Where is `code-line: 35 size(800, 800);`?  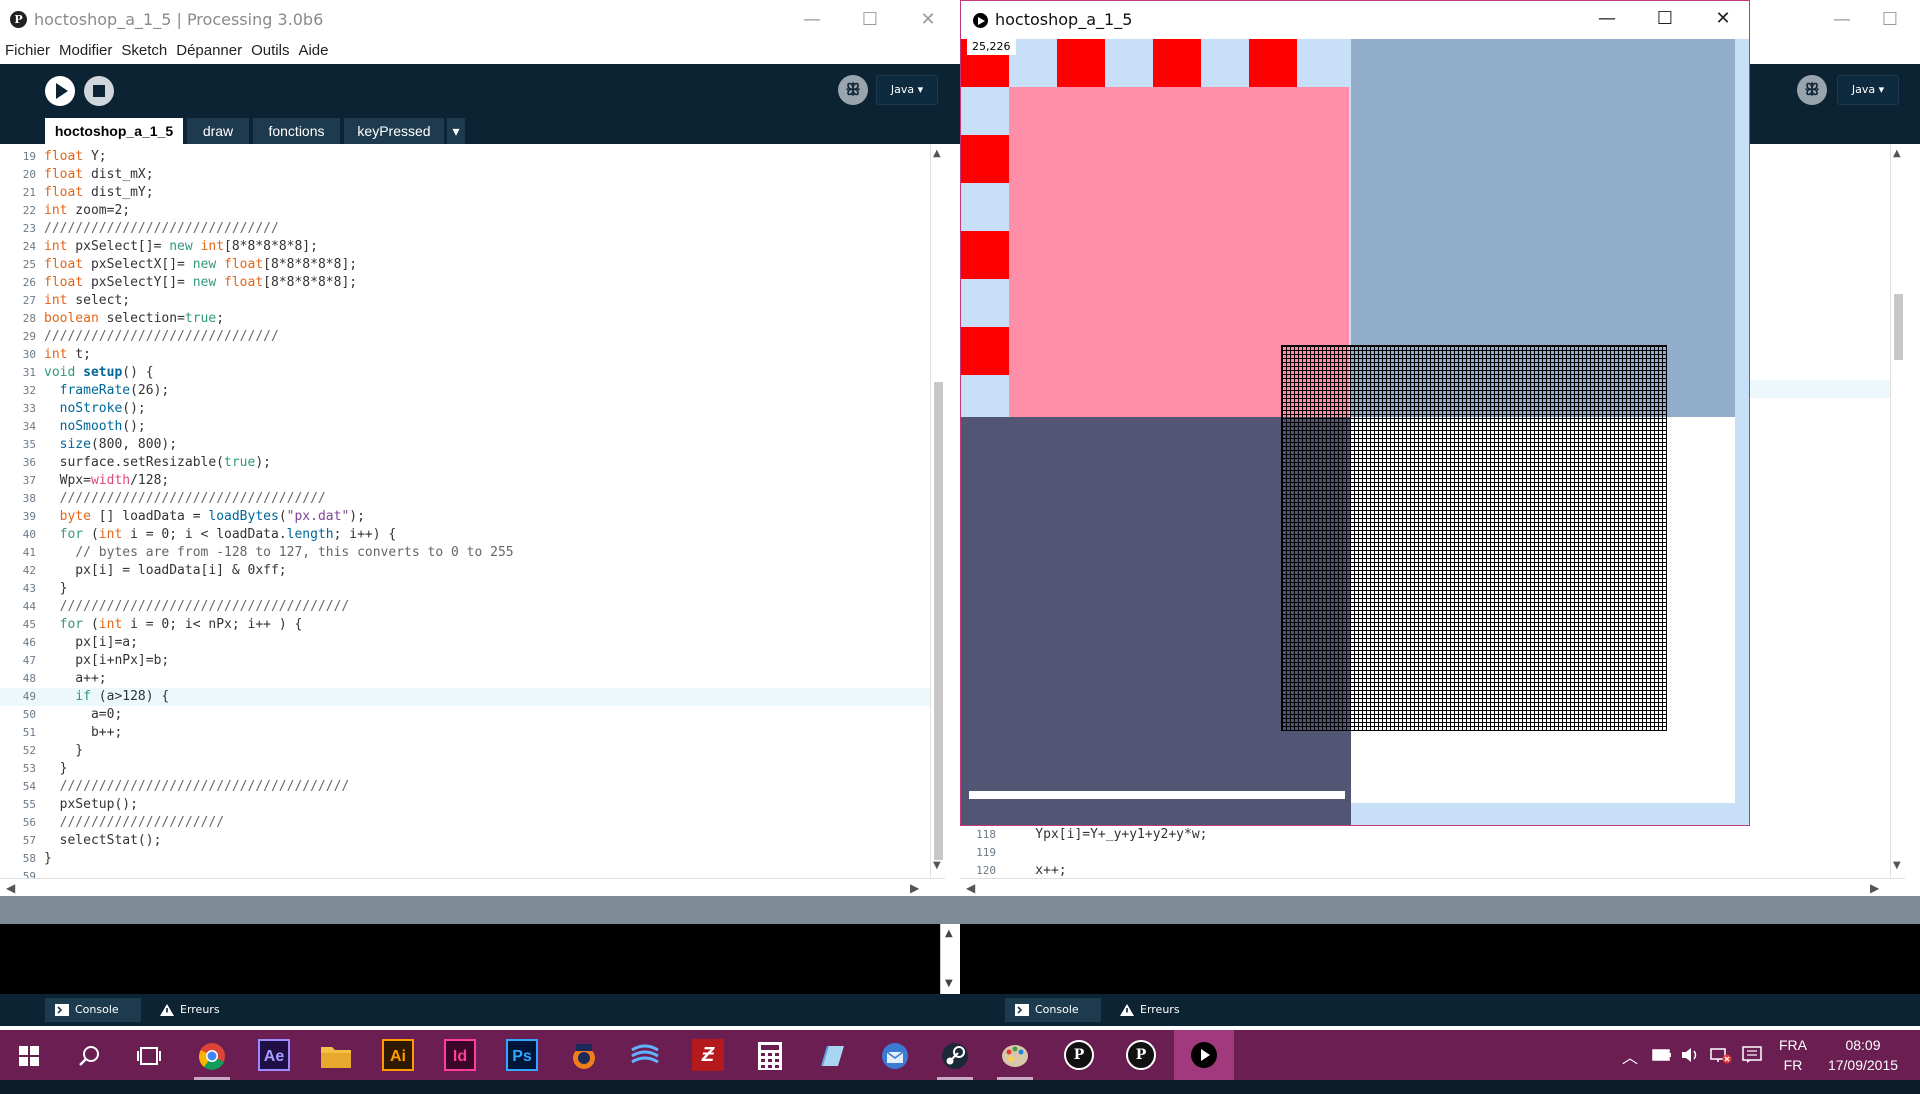 code-line: 35 size(800, 800); is located at coordinates (465, 445).